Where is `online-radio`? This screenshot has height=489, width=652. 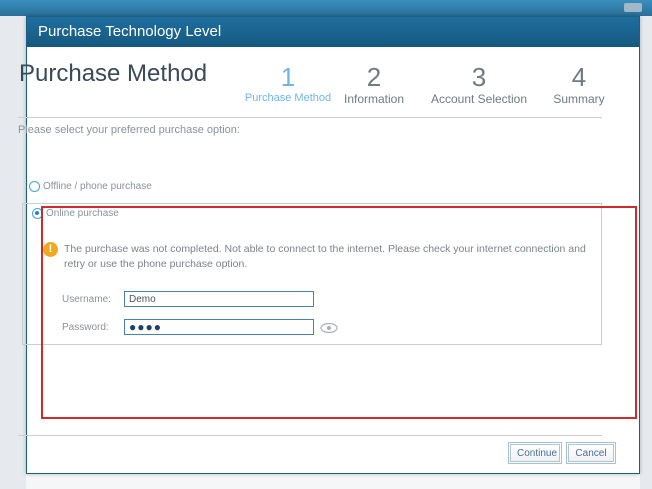 online-radio is located at coordinates (37, 213).